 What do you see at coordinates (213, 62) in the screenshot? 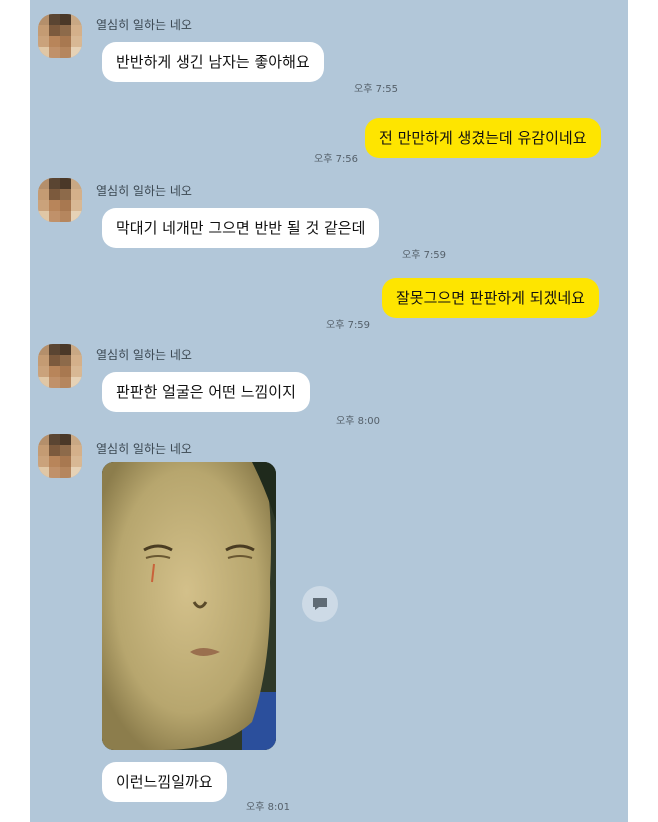
I see `message-bubble: 반반하게 생긴 남자는 좋아해요` at bounding box center [213, 62].